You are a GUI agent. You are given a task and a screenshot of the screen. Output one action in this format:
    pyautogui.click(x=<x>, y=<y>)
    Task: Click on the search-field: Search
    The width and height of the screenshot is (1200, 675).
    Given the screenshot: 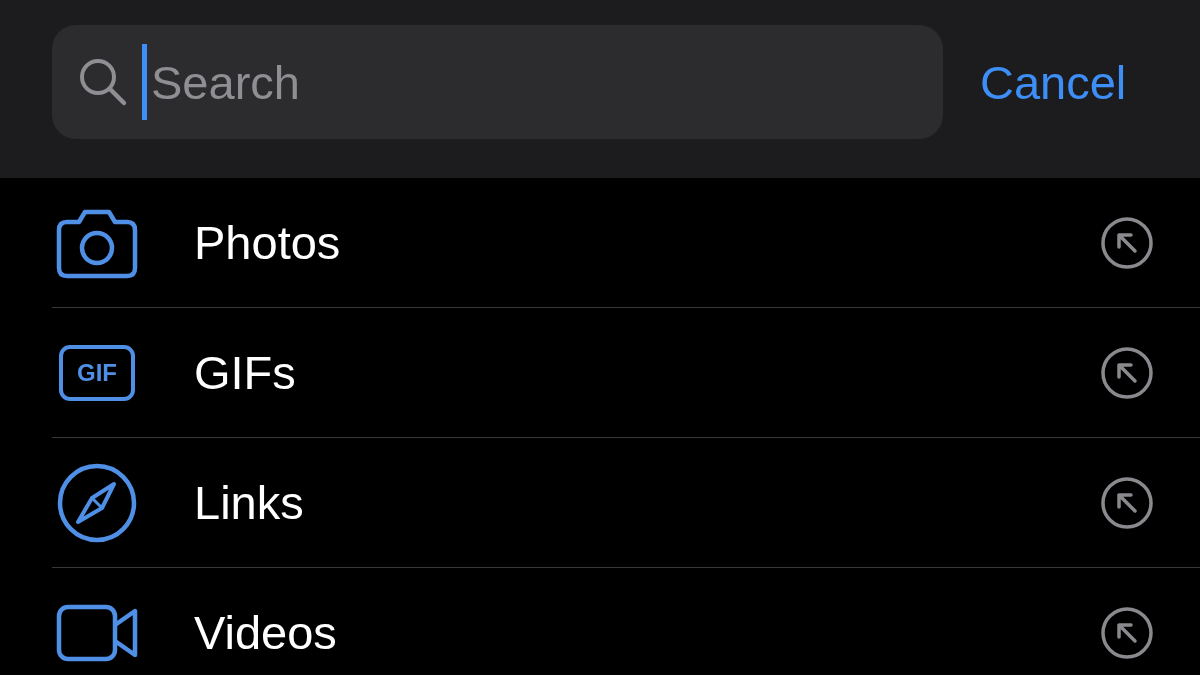 What is the action you would take?
    pyautogui.click(x=497, y=82)
    